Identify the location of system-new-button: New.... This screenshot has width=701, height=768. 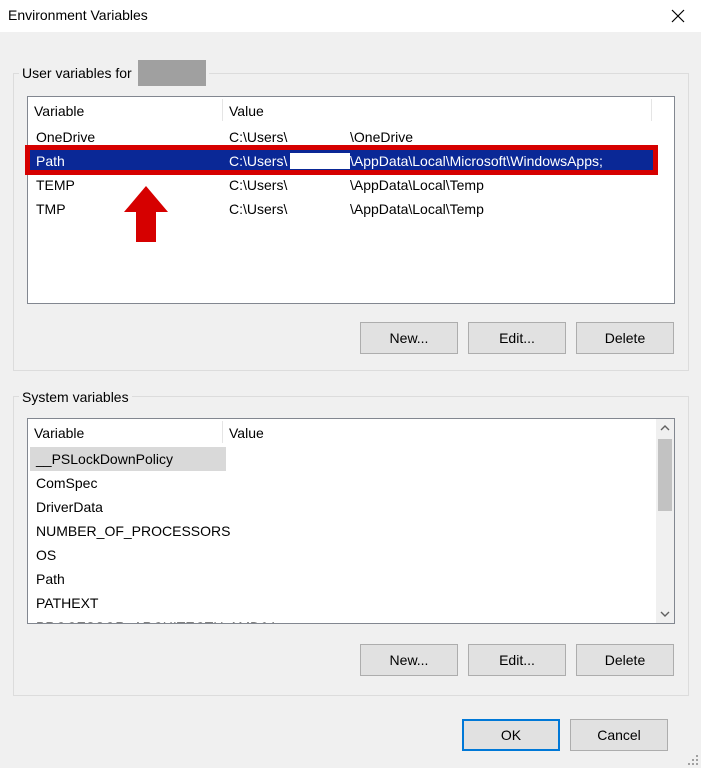
(409, 660).